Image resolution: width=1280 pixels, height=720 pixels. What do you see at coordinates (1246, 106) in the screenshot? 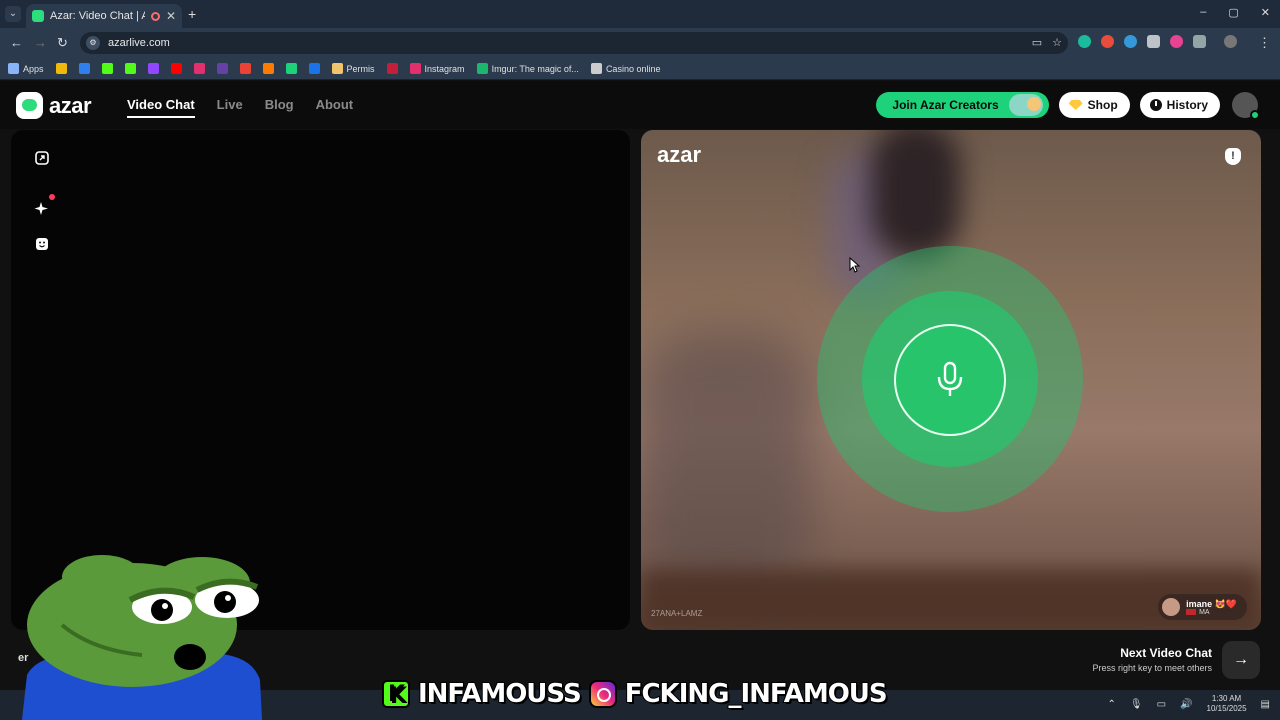
I see `user-avatar` at bounding box center [1246, 106].